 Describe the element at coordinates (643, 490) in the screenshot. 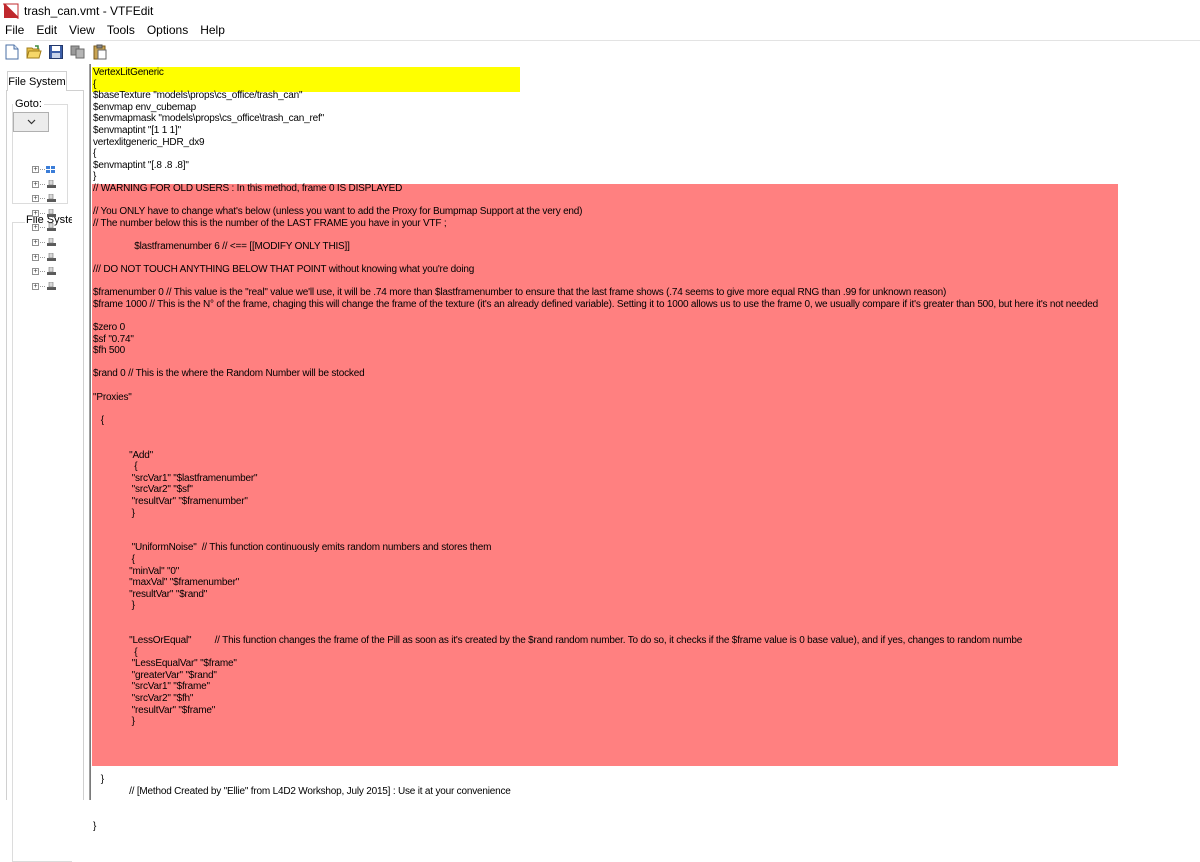

I see `code-line: "srcVar2" "$sf"` at that location.